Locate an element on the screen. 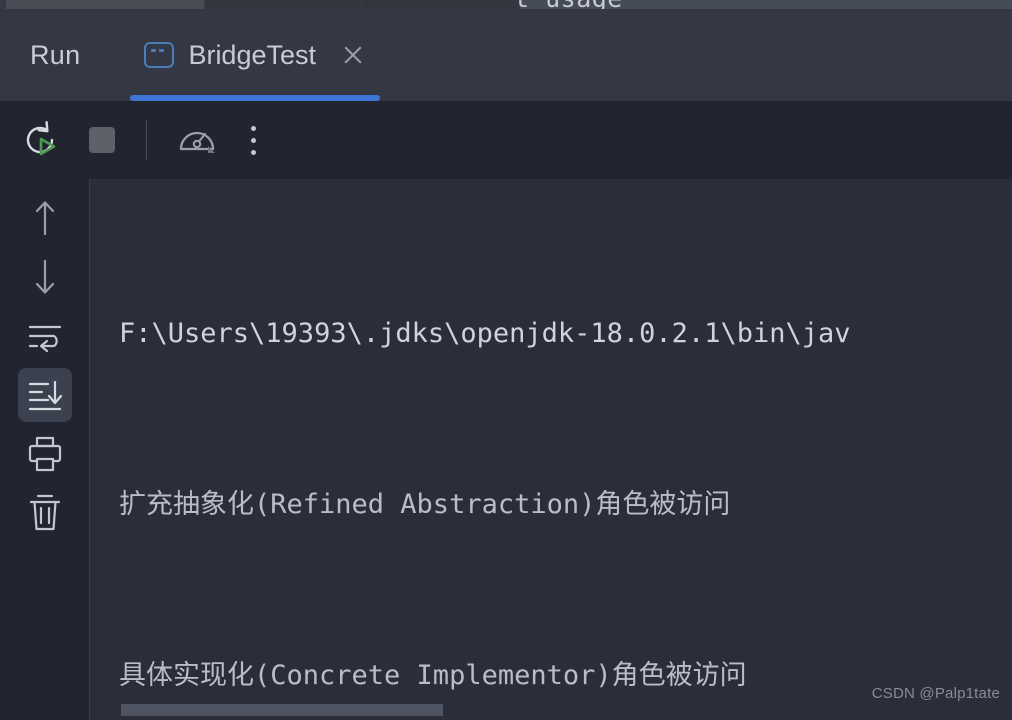  stop-square-icon is located at coordinates (102, 140).